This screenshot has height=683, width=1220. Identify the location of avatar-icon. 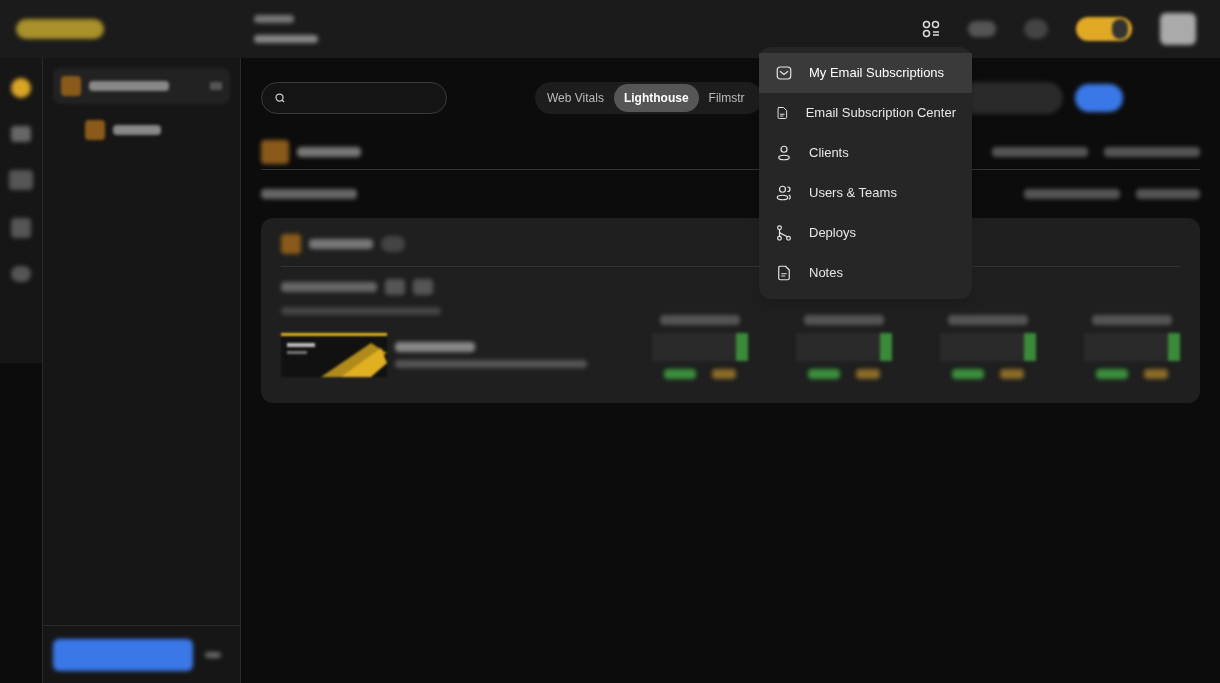
(1178, 29).